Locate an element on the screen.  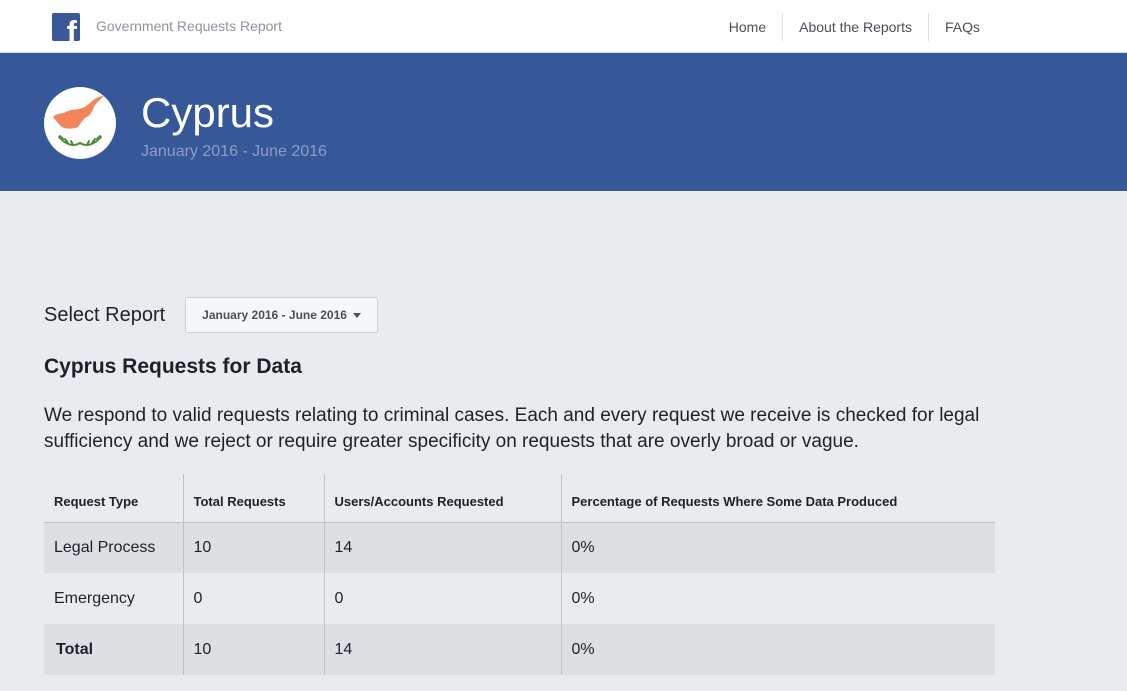
table-row: Emergency 0 0 0% is located at coordinates (519, 598).